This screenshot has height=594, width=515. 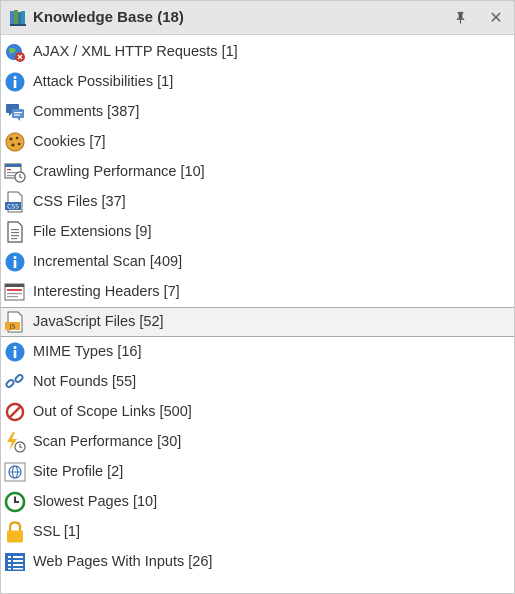 I want to click on comments-icon, so click(x=15, y=112).